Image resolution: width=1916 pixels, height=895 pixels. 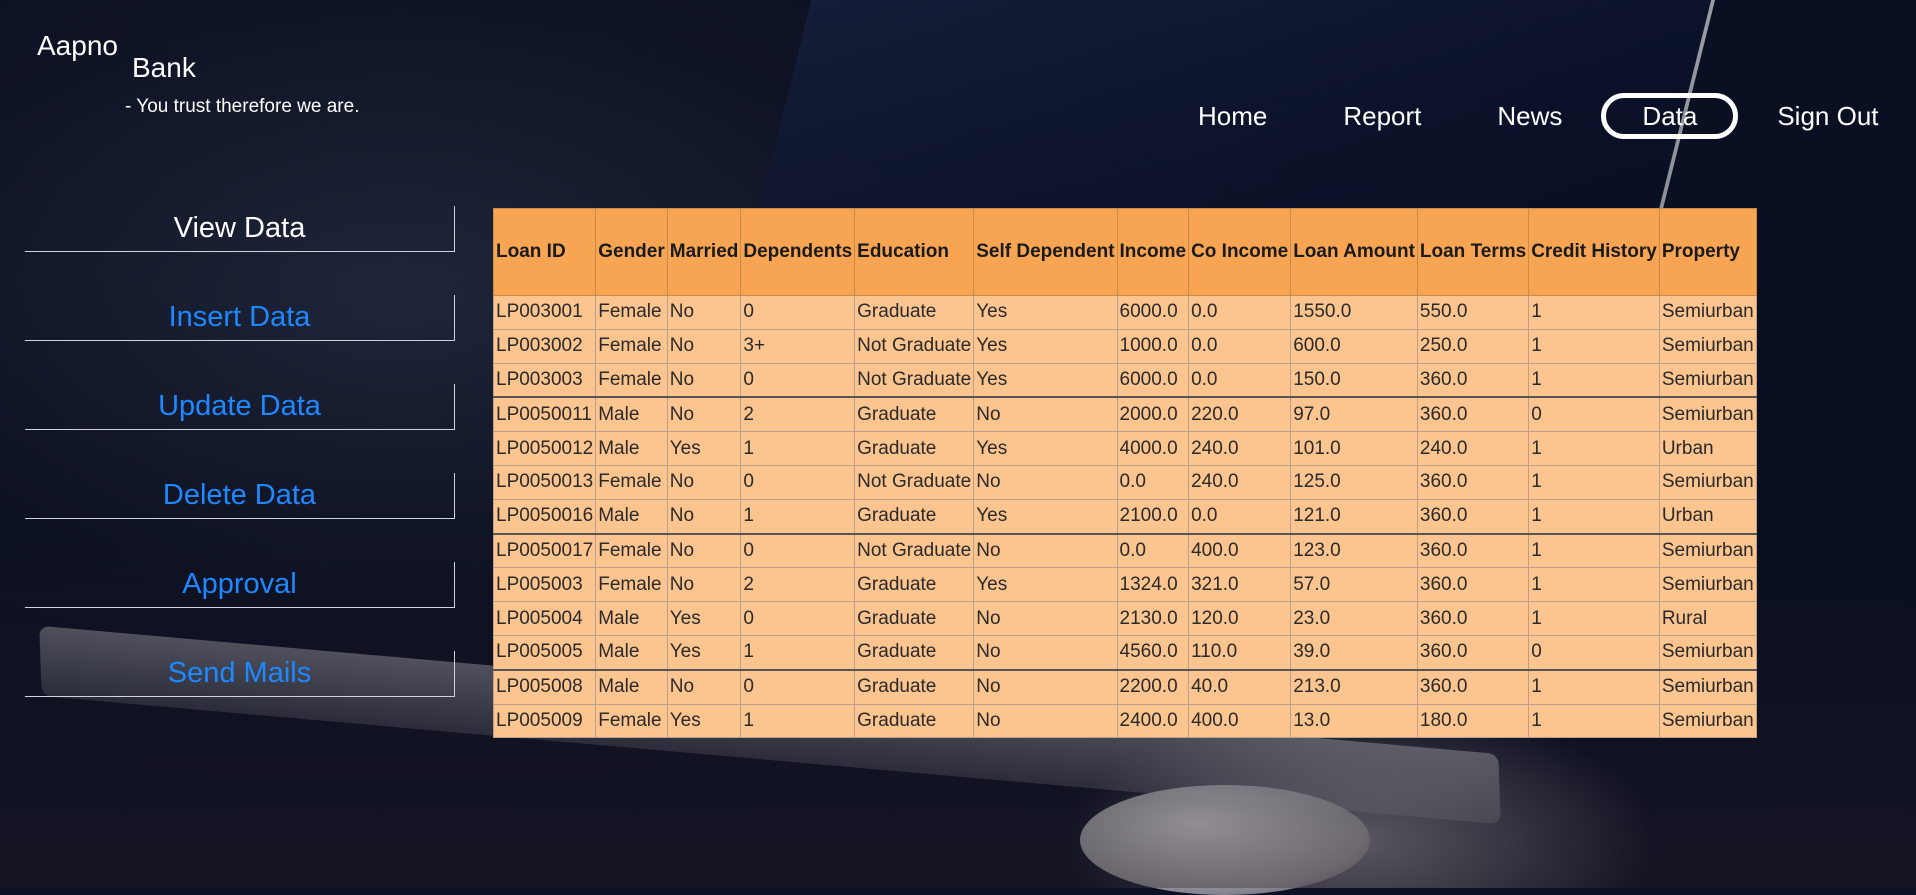 What do you see at coordinates (1354, 550) in the screenshot?
I see `table-cell: 123.0` at bounding box center [1354, 550].